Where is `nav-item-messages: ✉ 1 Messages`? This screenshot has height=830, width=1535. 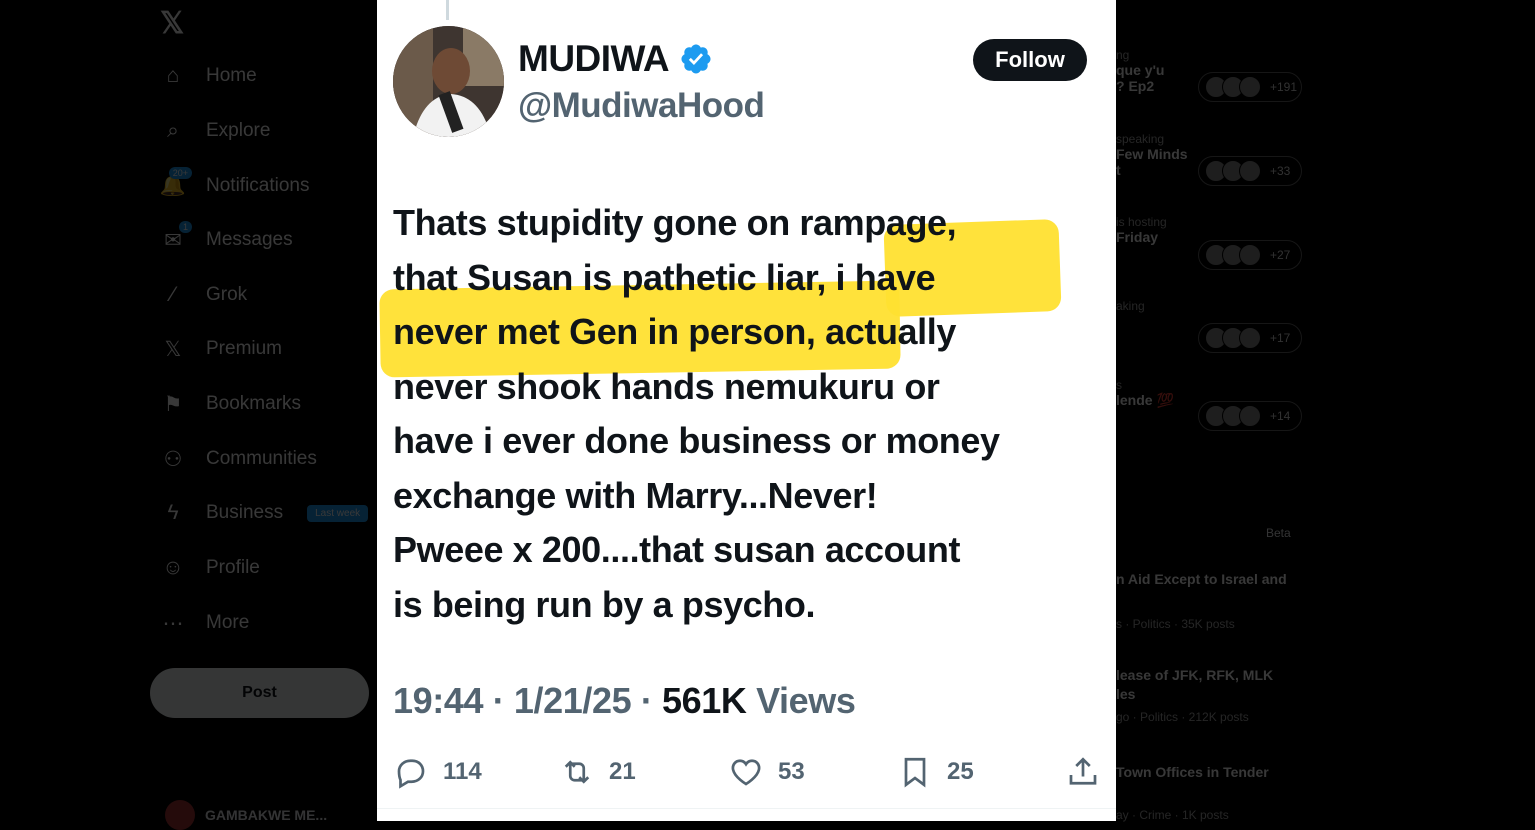
nav-item-messages: ✉ 1 Messages is located at coordinates (226, 240).